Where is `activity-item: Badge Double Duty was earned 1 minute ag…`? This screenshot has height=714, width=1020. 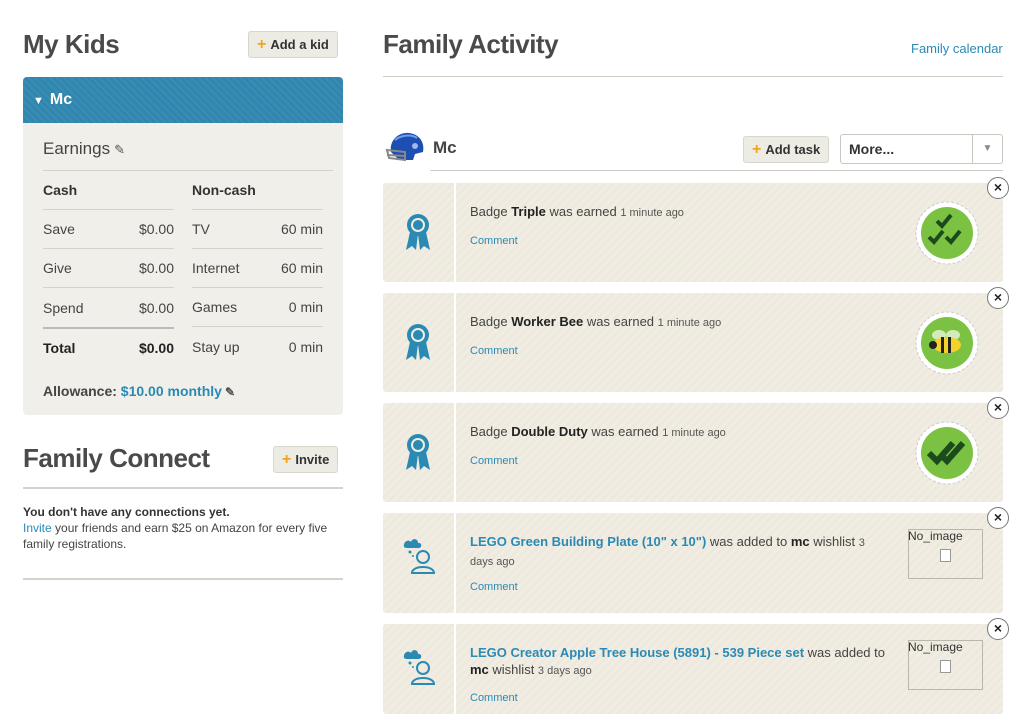
activity-item: Badge Double Duty was earned 1 minute ag… is located at coordinates (696, 449).